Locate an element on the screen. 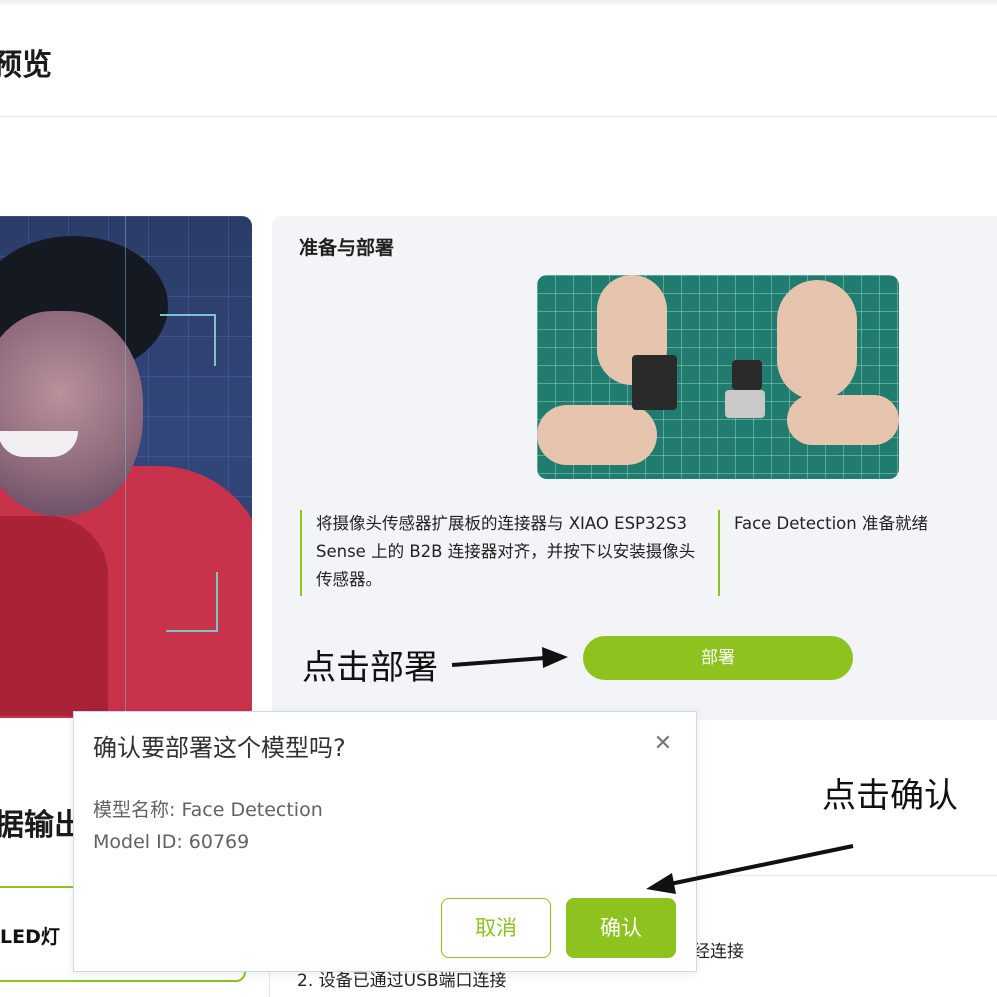 This screenshot has width=997, height=997. annotation-arrows is located at coordinates (652, 770).